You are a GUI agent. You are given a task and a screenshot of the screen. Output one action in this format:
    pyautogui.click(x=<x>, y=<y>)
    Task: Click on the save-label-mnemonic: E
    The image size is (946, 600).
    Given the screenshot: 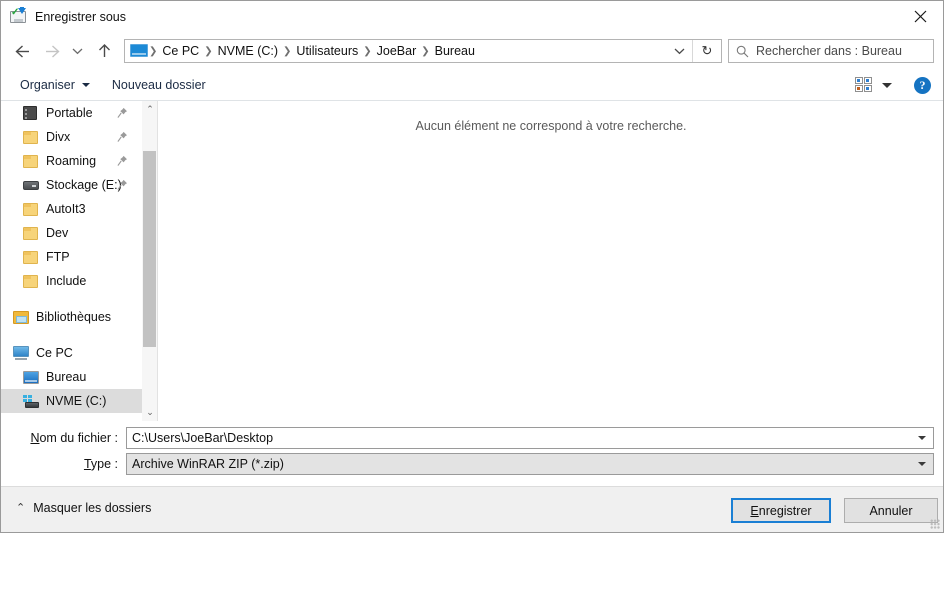 What is the action you would take?
    pyautogui.click(x=754, y=510)
    